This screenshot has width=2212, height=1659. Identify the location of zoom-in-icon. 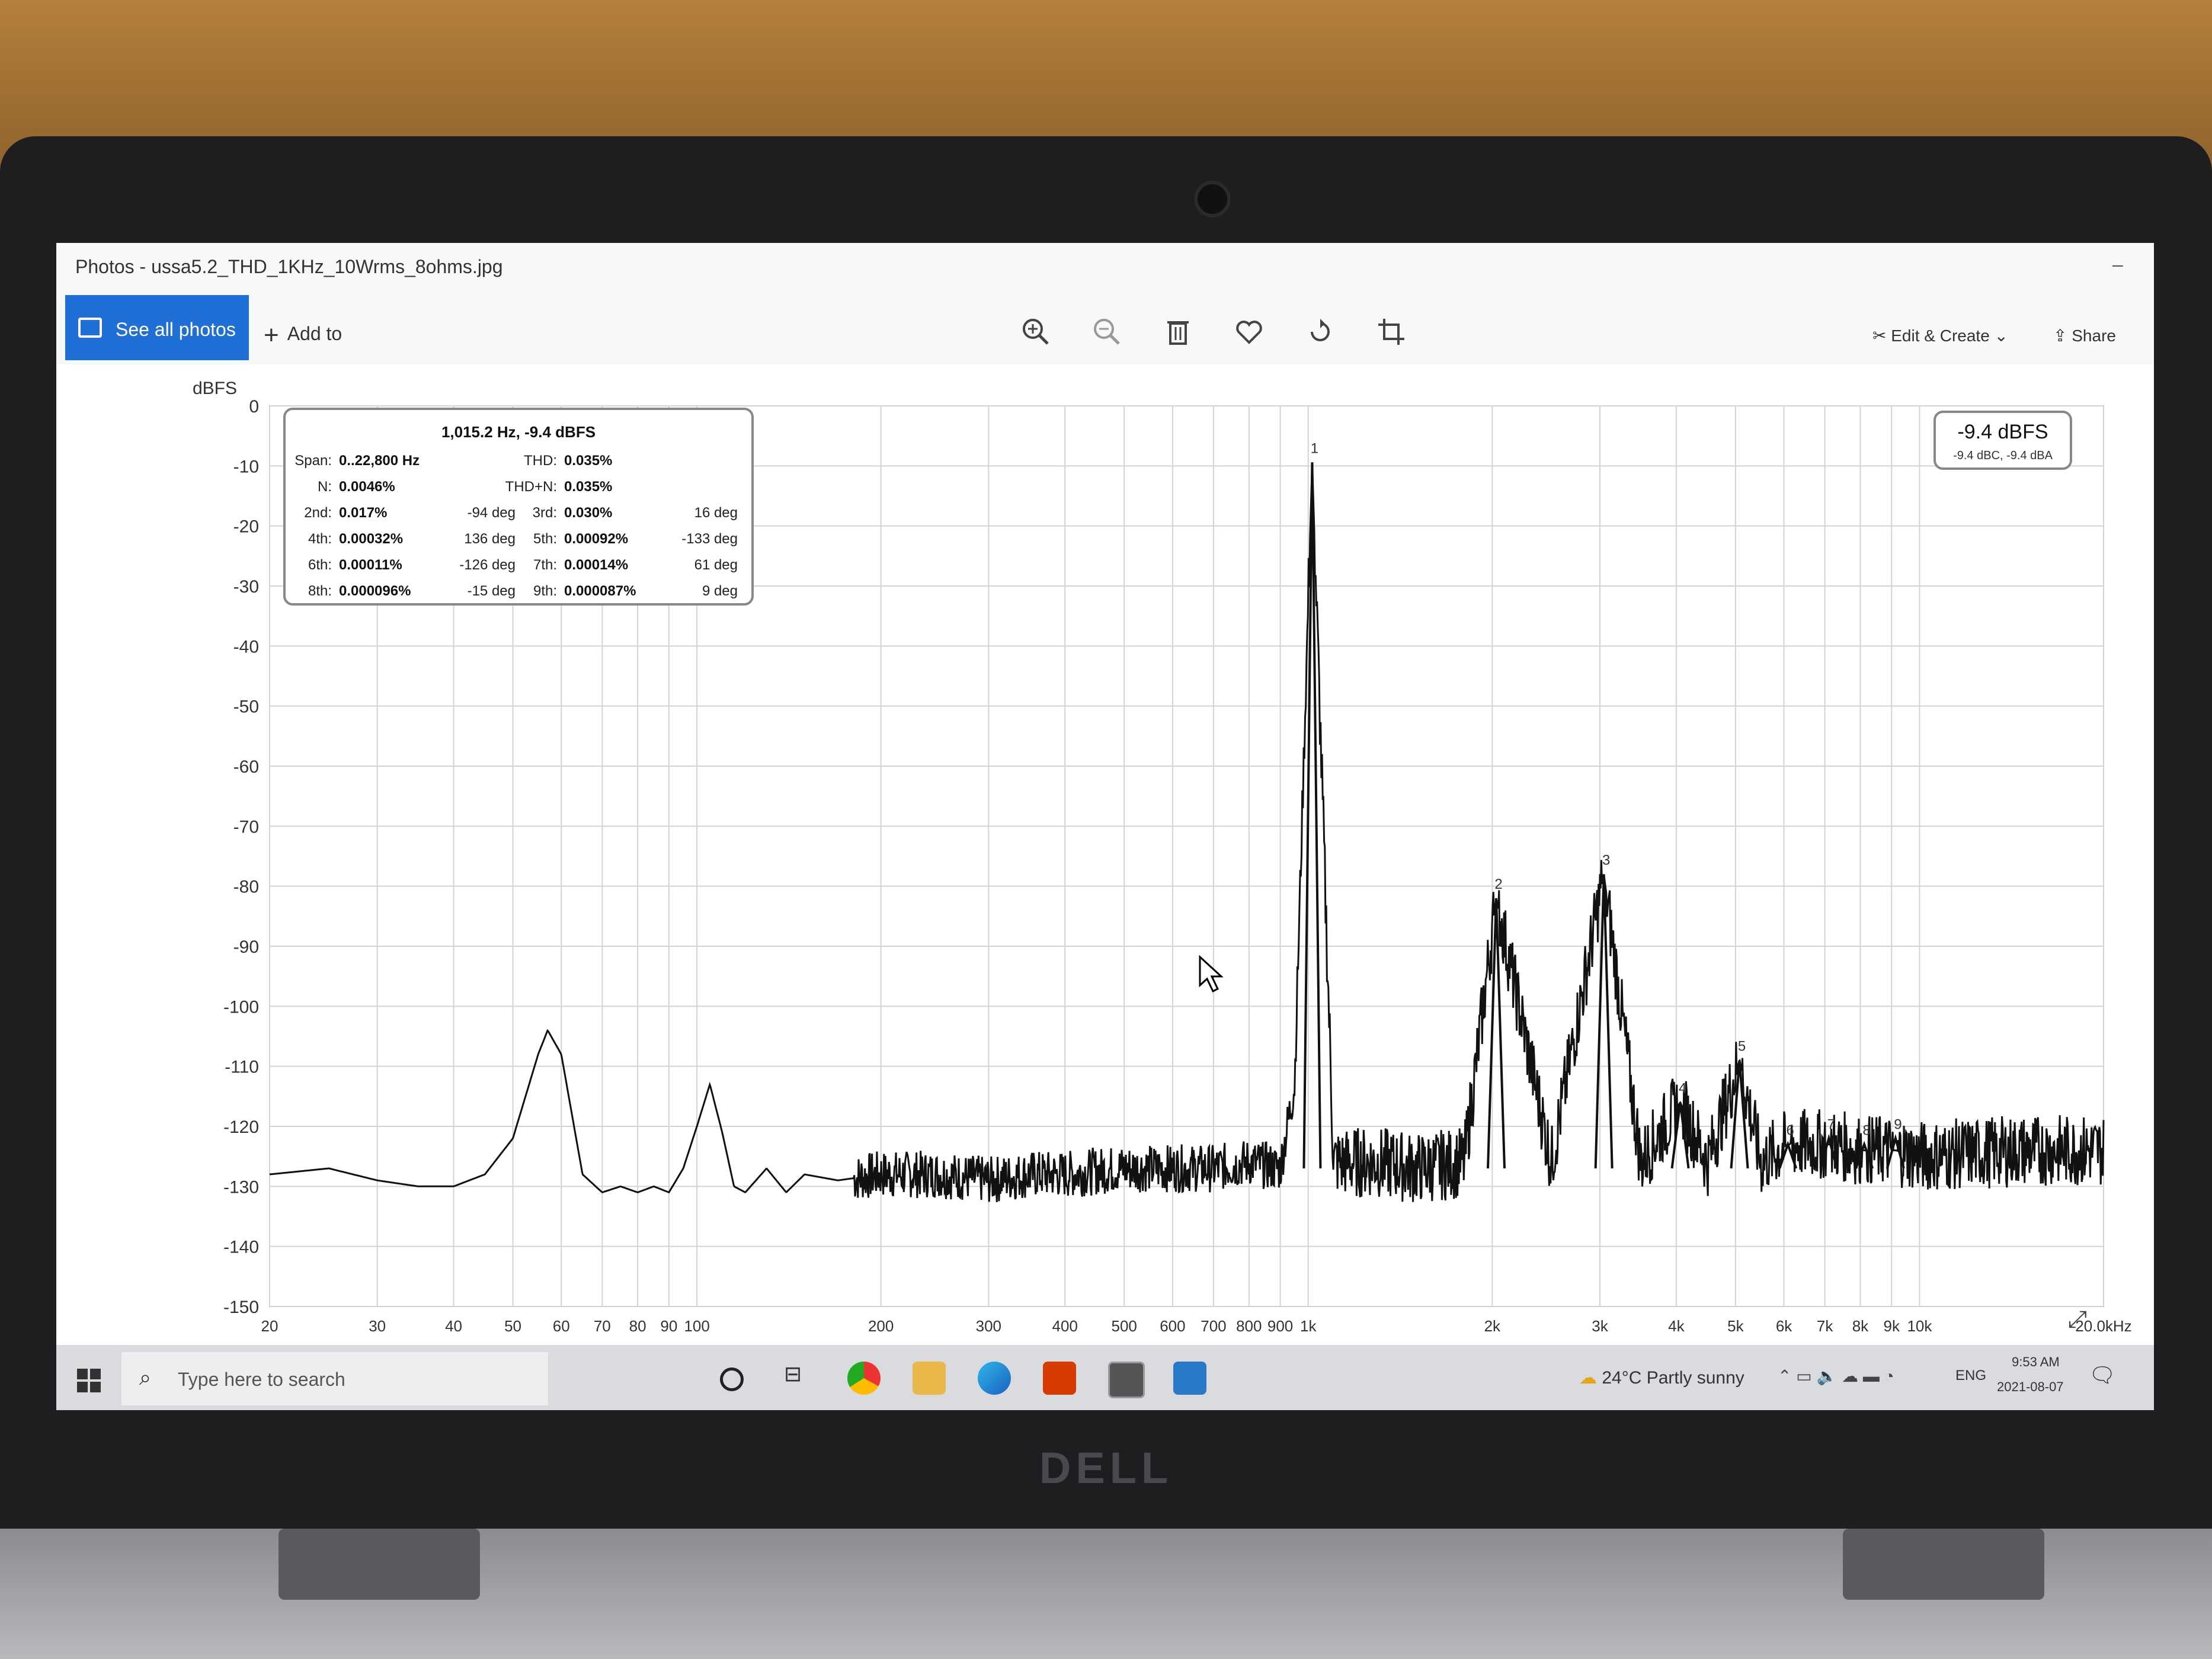
(1035, 331).